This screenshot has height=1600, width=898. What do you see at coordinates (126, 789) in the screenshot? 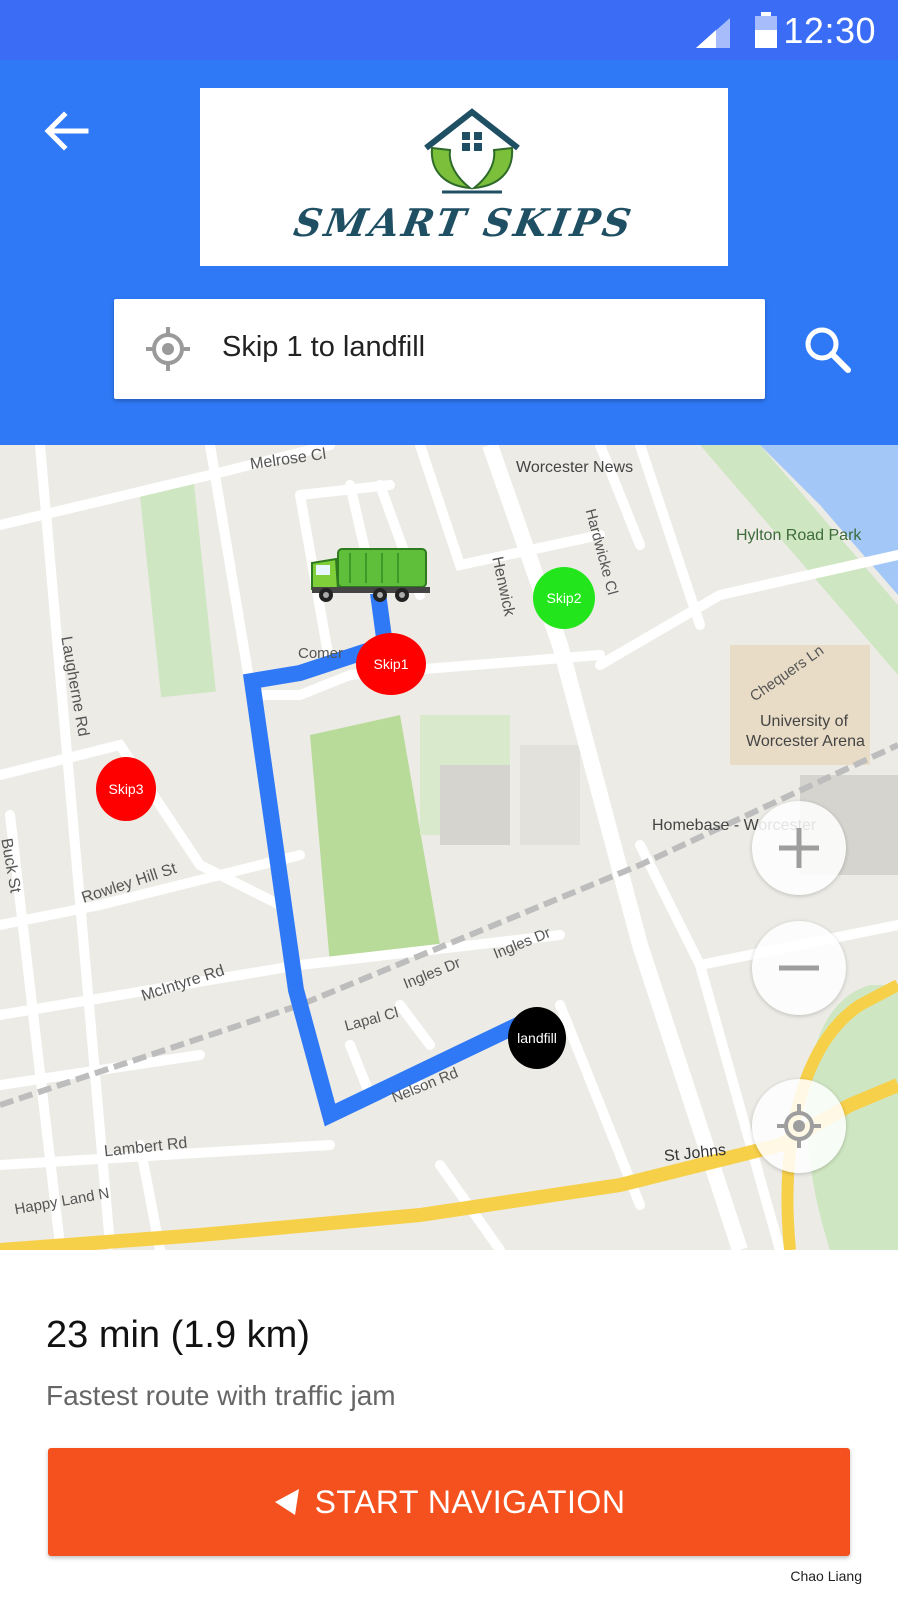
I see `skip3-marker: Skip3` at bounding box center [126, 789].